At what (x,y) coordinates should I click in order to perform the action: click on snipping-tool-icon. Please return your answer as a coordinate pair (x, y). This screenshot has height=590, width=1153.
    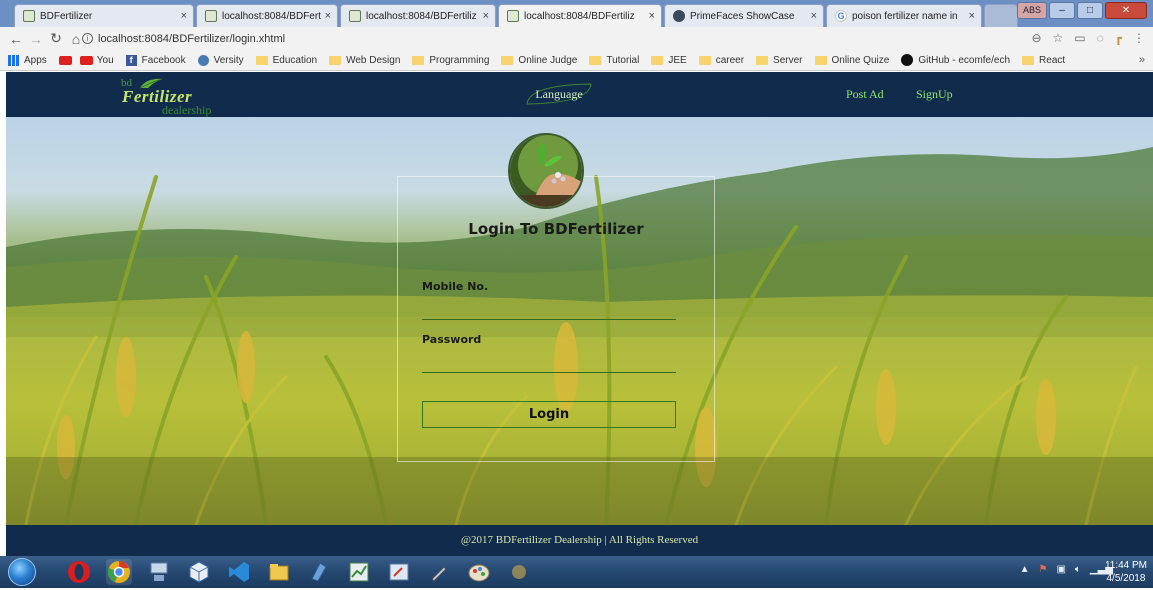
    Looking at the image, I should click on (399, 572).